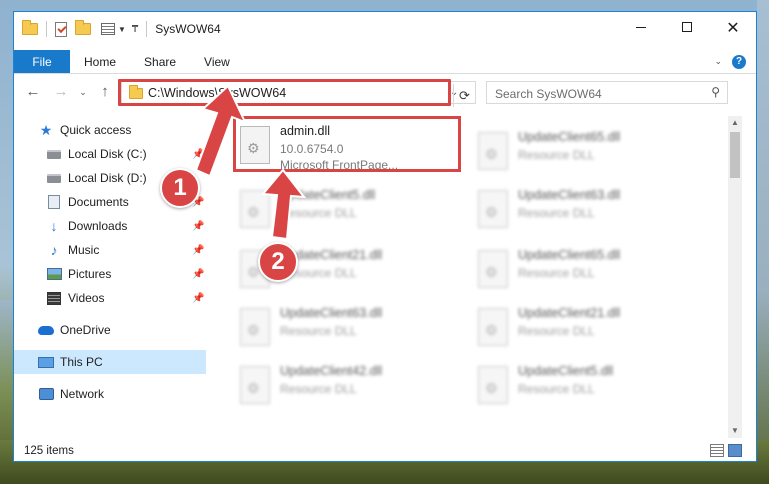 The image size is (769, 484). I want to click on close-button: ✕, so click(733, 27).